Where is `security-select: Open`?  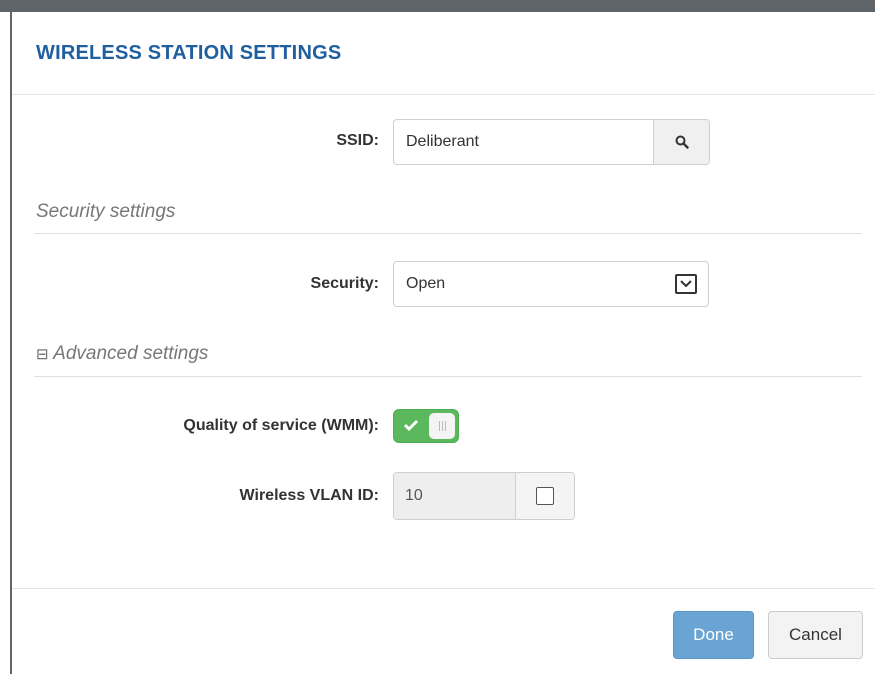 security-select: Open is located at coordinates (551, 284).